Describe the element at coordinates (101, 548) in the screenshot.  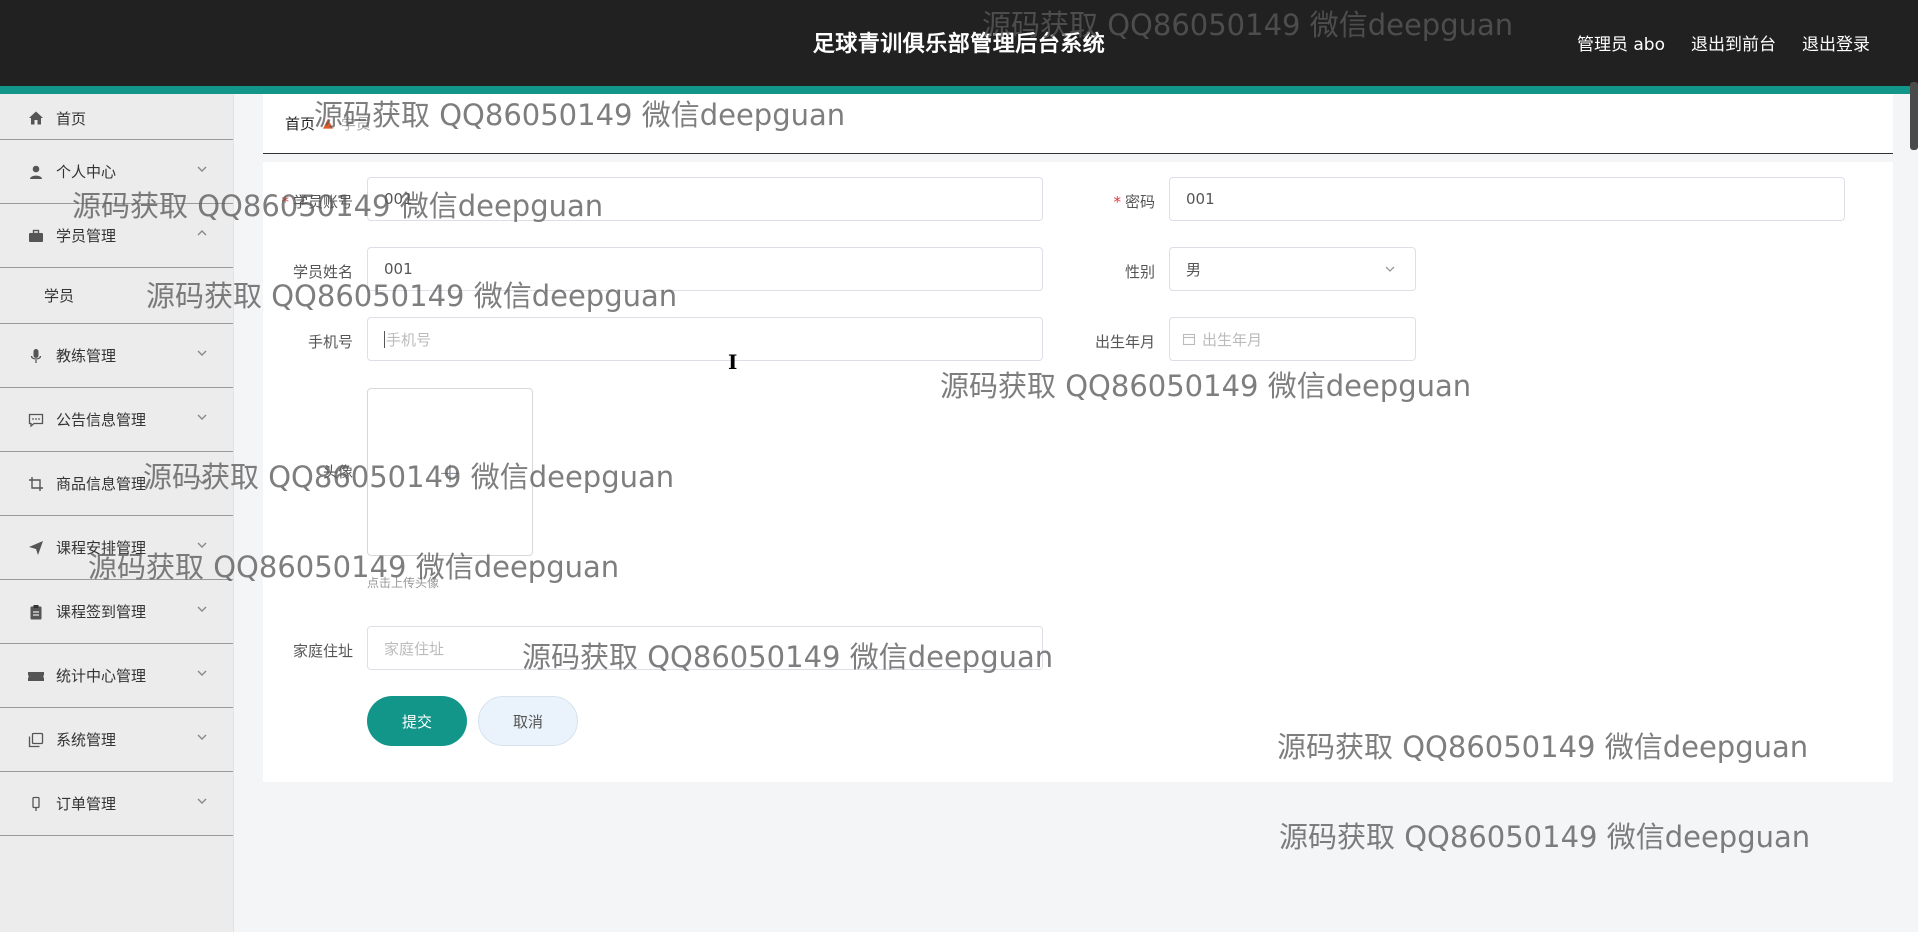
I see `sidebar-item-label: 课程安排管理` at that location.